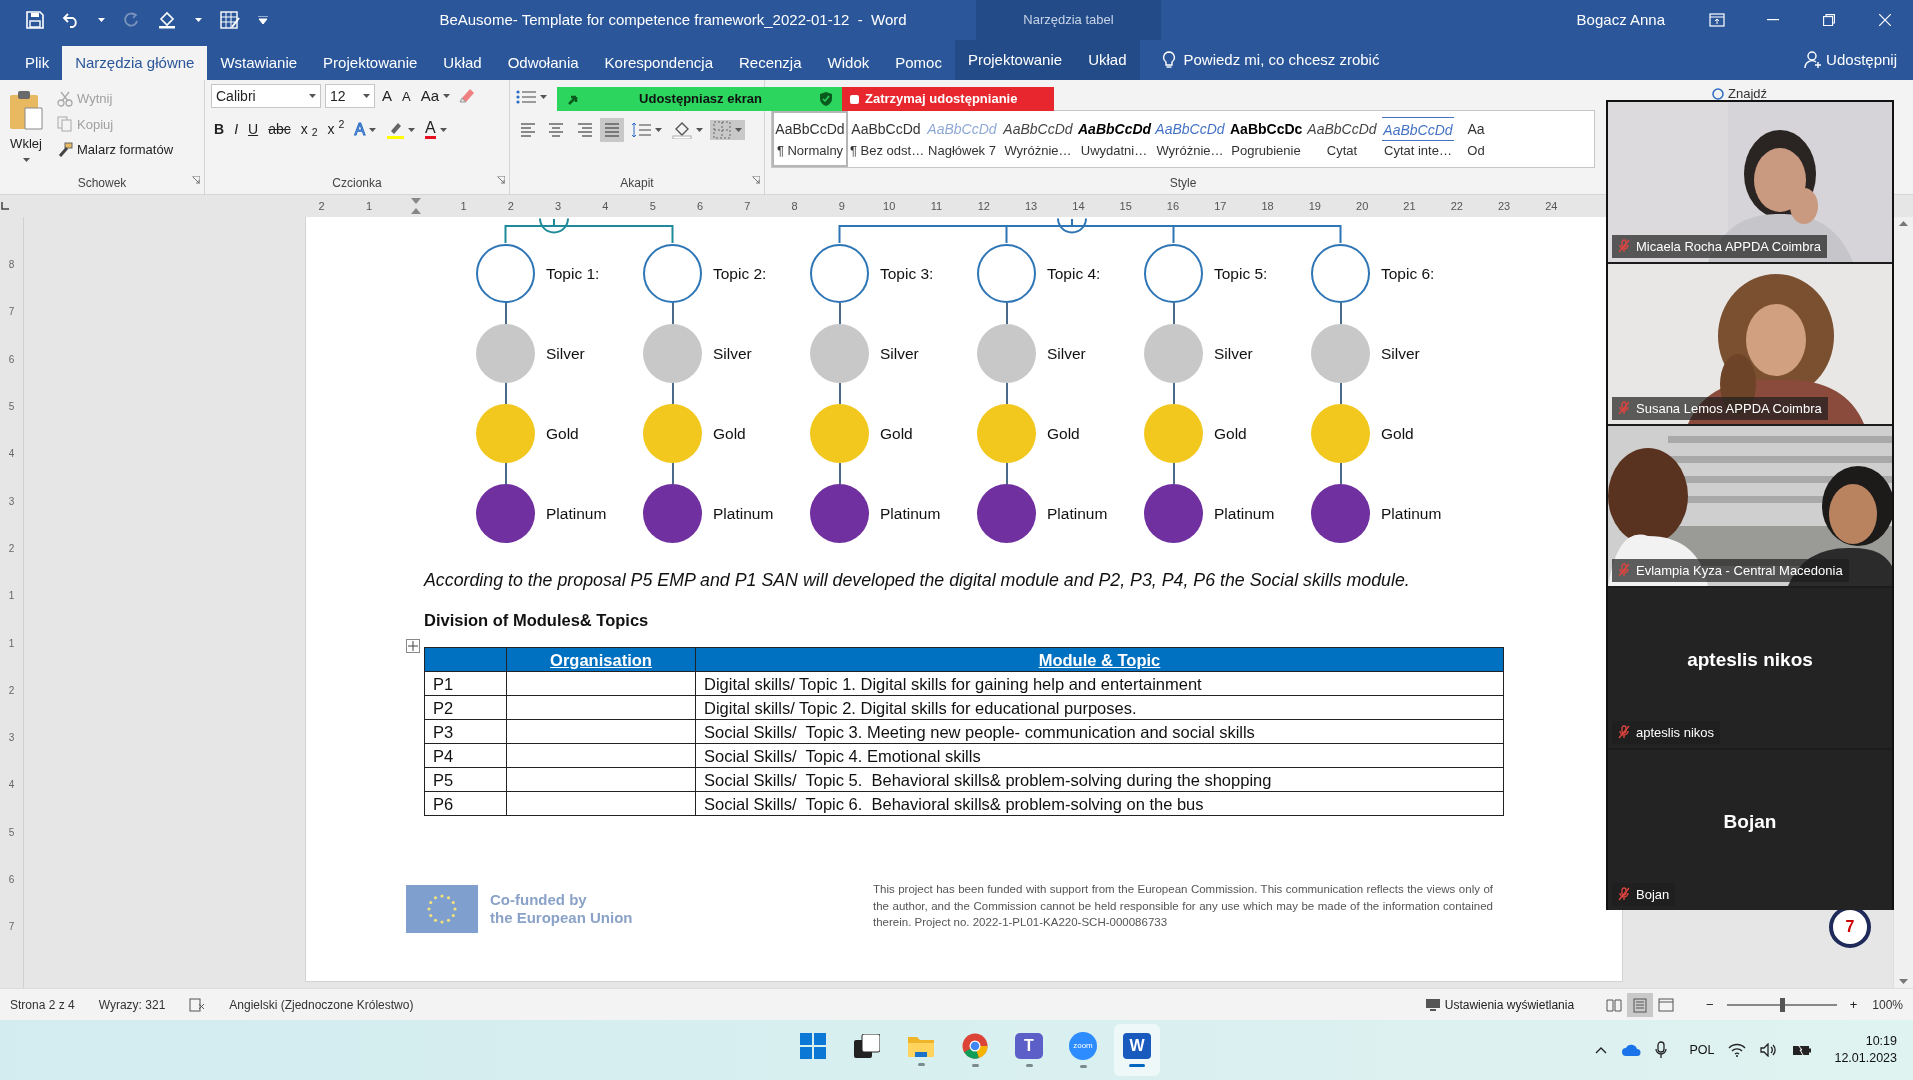 The width and height of the screenshot is (1913, 1080). Describe the element at coordinates (259, 63) in the screenshot. I see `menu-tab: Wstawianie` at that location.